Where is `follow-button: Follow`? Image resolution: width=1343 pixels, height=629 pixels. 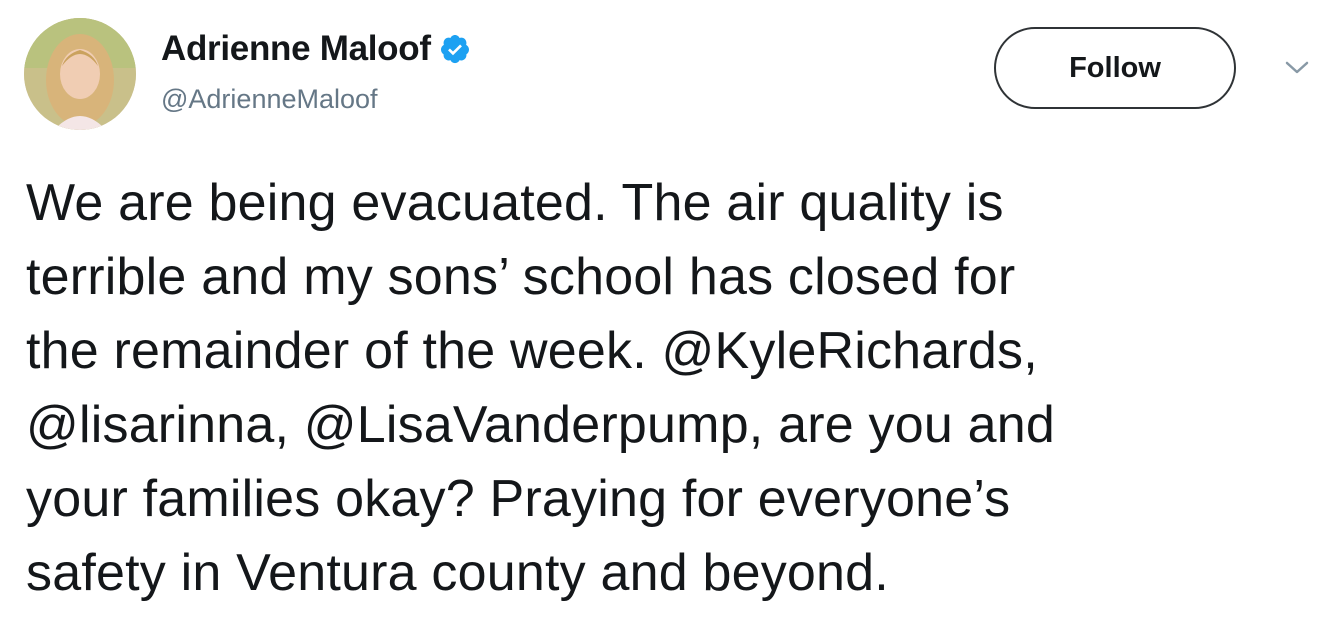 follow-button: Follow is located at coordinates (1115, 68).